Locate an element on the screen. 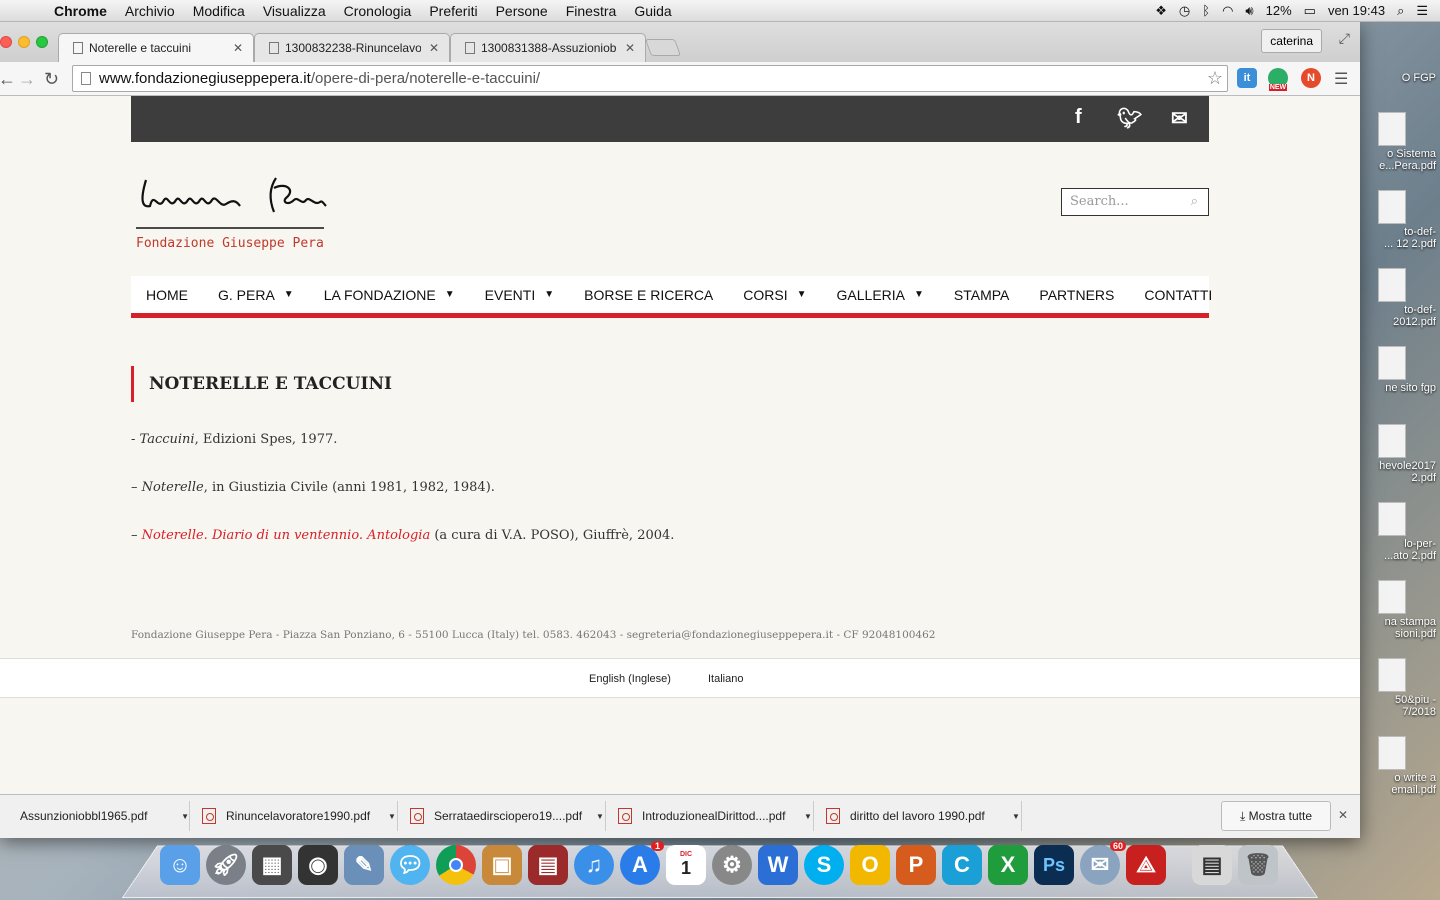 The width and height of the screenshot is (1440, 900). zoom-window-button is located at coordinates (42, 42).